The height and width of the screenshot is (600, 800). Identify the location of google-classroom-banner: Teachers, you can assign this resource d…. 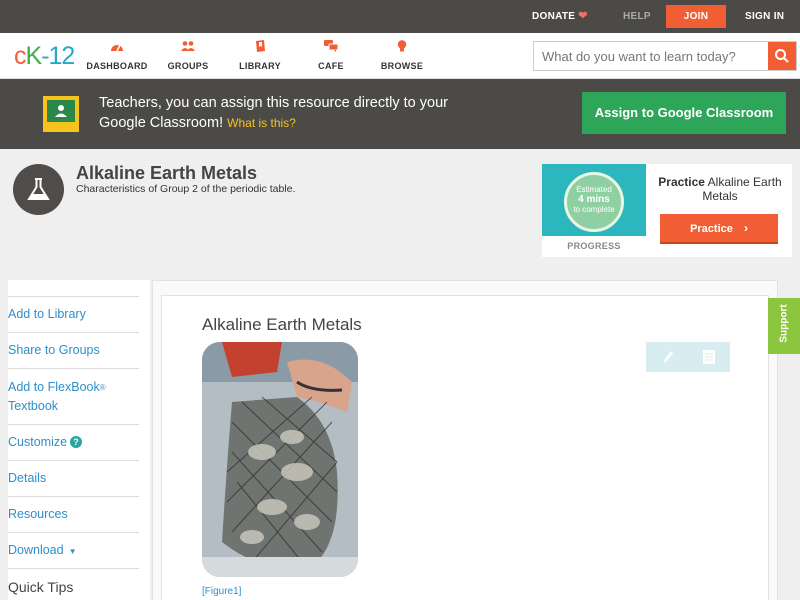
(400, 114).